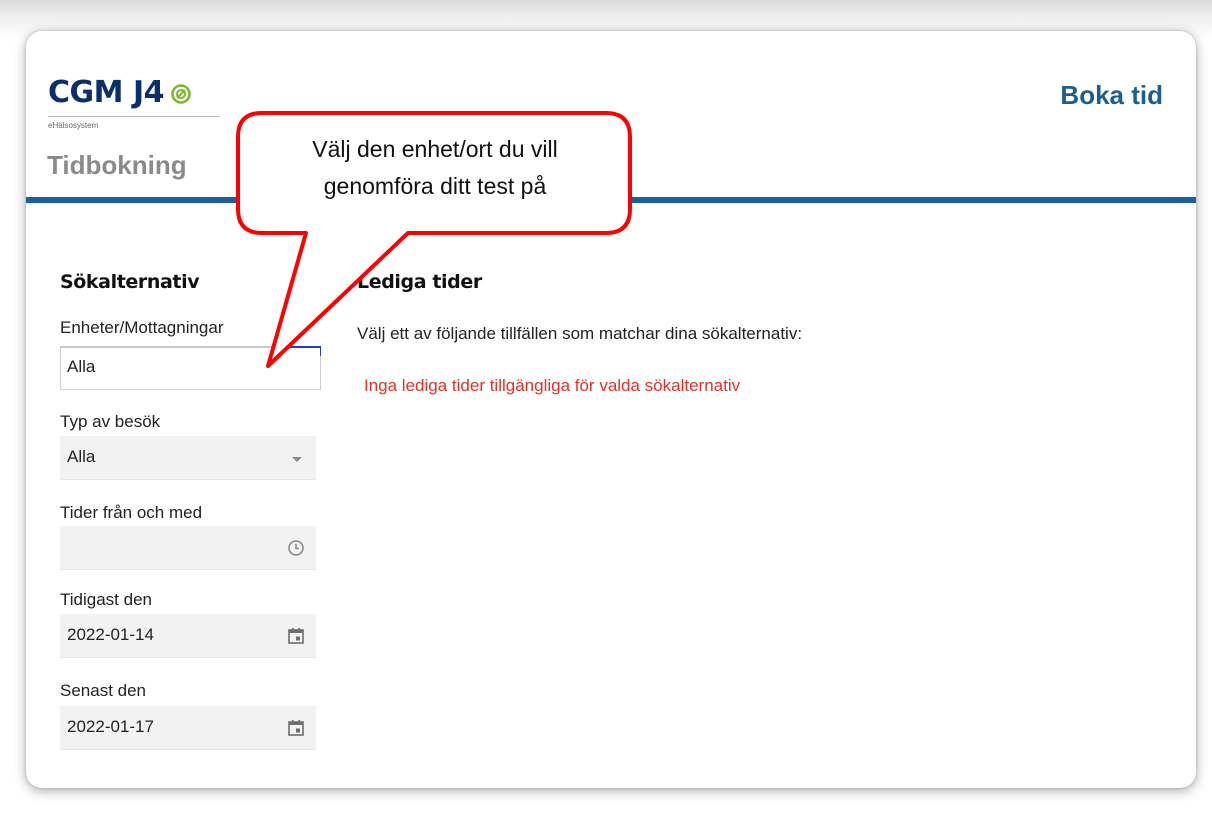  I want to click on cgm-logo: CGM J4 eHälsosystem, so click(138, 105).